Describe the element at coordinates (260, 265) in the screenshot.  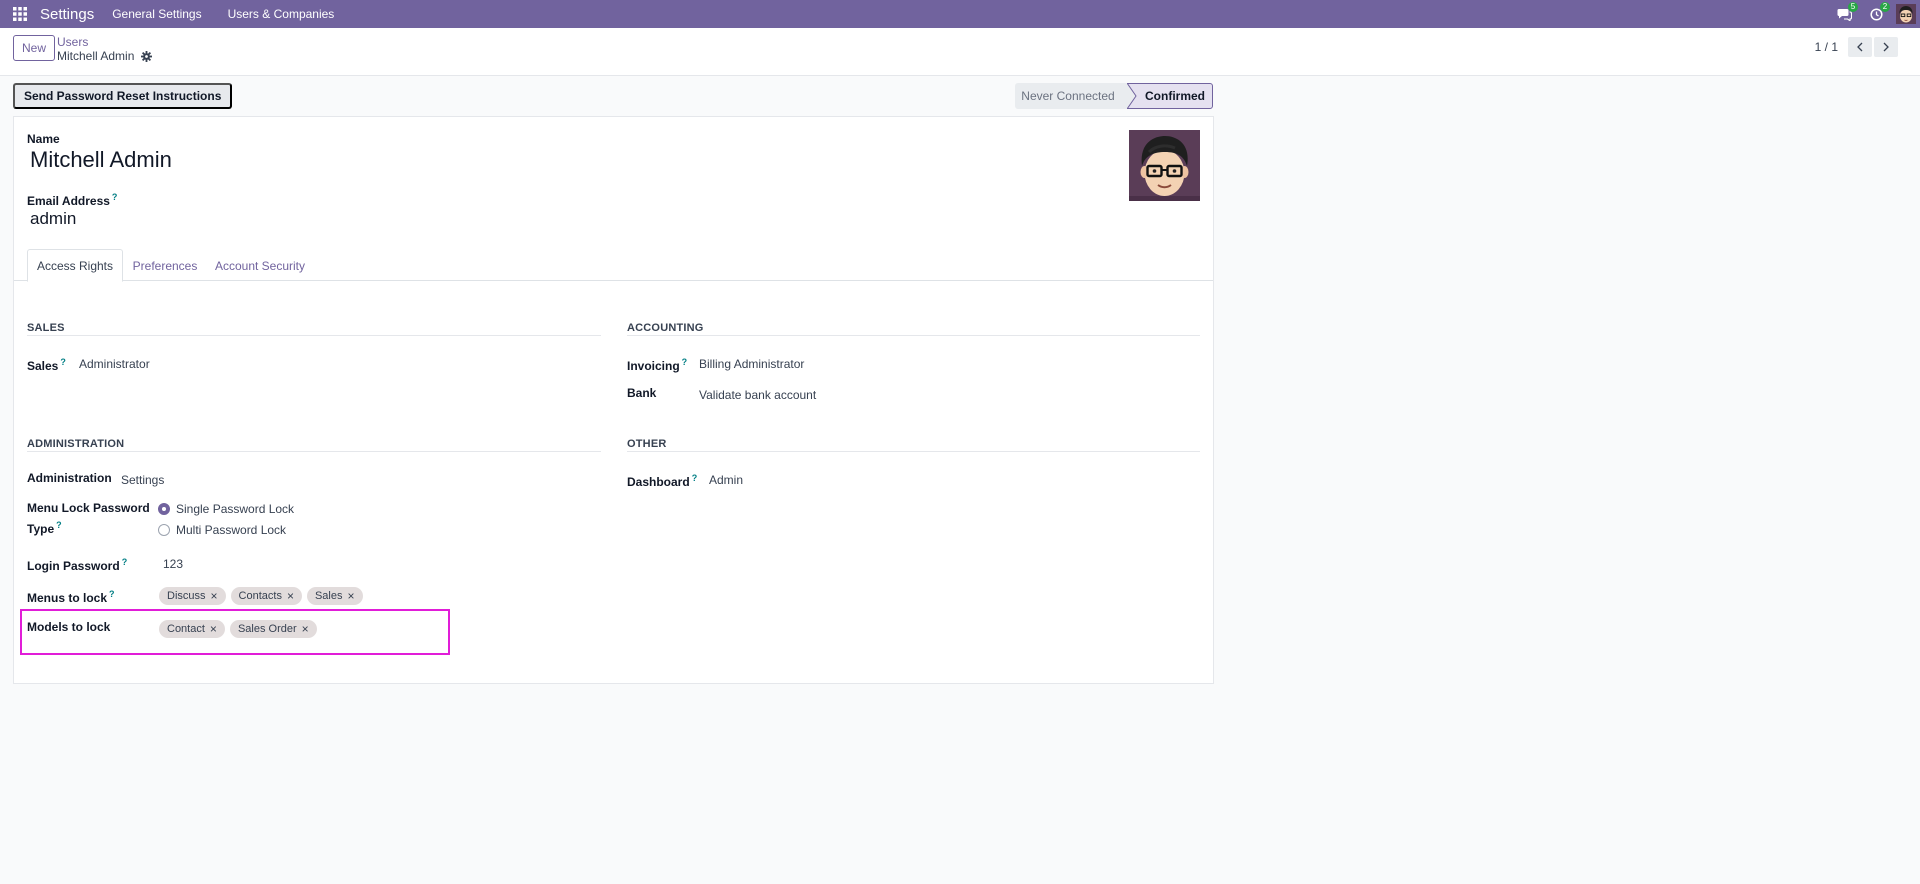
I see `tab-account-security: Account Security` at that location.